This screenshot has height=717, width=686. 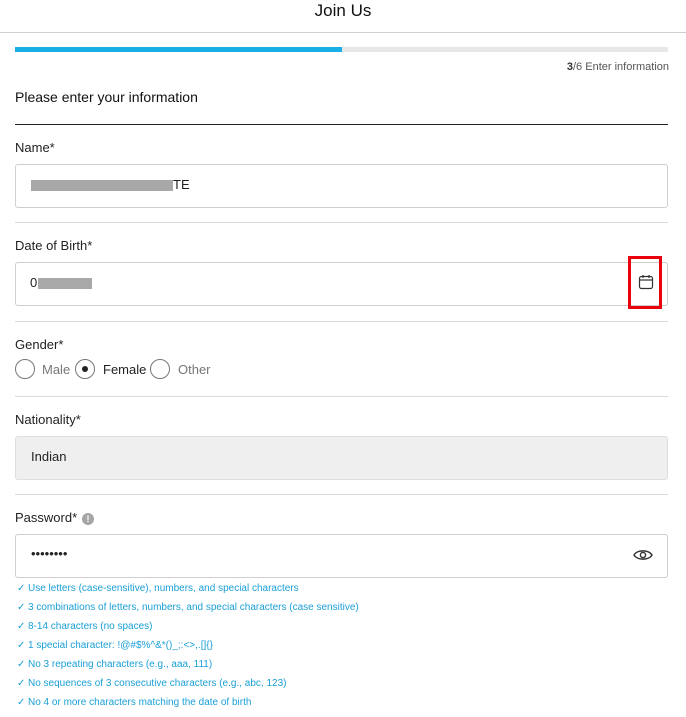 What do you see at coordinates (106, 97) in the screenshot?
I see `section-title: Please enter your information` at bounding box center [106, 97].